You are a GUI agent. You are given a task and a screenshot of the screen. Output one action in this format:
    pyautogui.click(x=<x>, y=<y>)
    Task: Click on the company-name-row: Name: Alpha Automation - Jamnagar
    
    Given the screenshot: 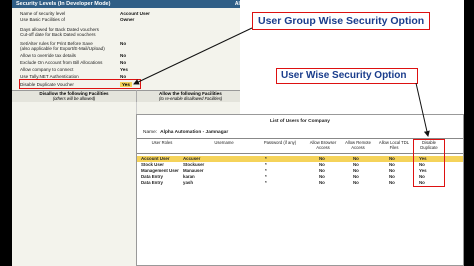 What is the action you would take?
    pyautogui.click(x=185, y=132)
    